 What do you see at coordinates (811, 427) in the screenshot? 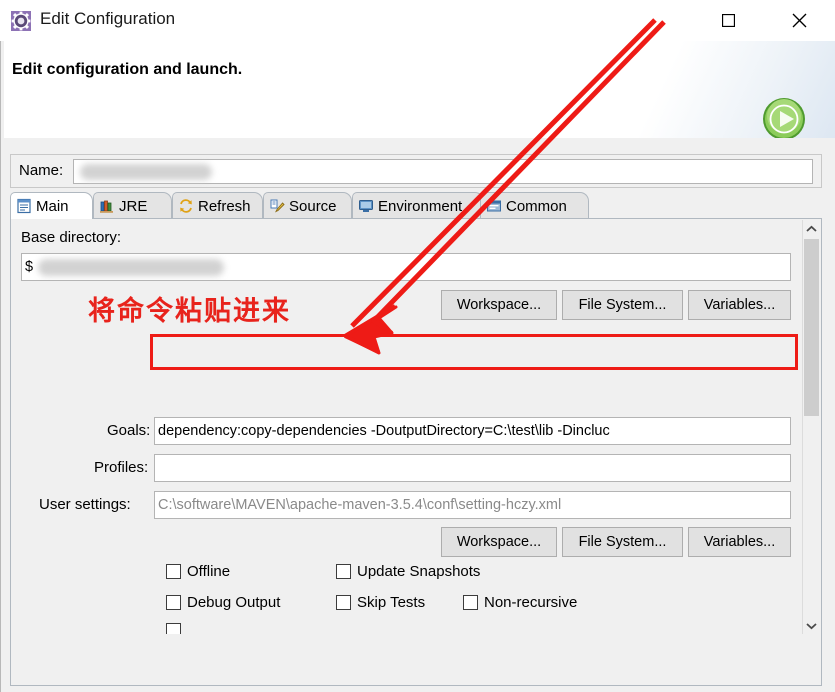
I see `panel-scrollbar` at bounding box center [811, 427].